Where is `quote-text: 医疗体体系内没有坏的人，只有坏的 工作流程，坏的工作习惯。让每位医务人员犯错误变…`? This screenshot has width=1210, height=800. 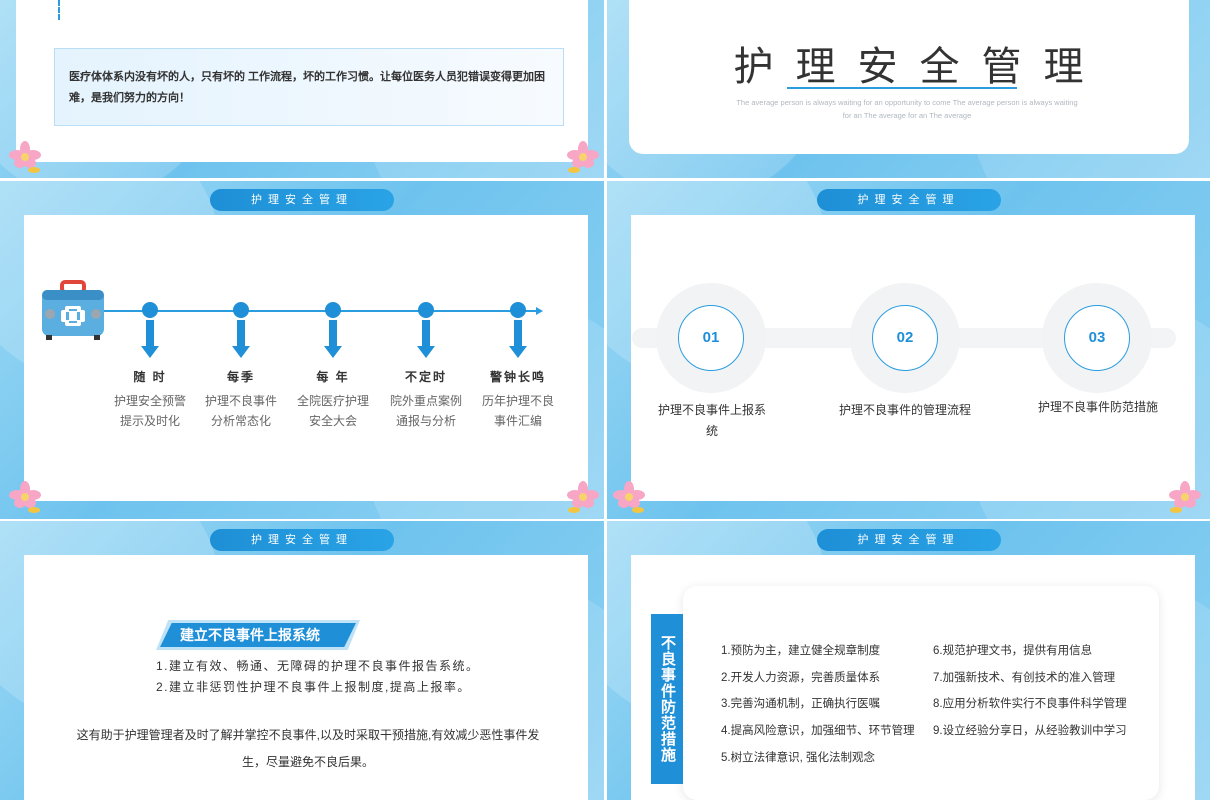
quote-text: 医疗体体系内没有坏的人，只有坏的 工作流程，坏的工作习惯。让每位医务人员犯错误变… is located at coordinates (307, 87).